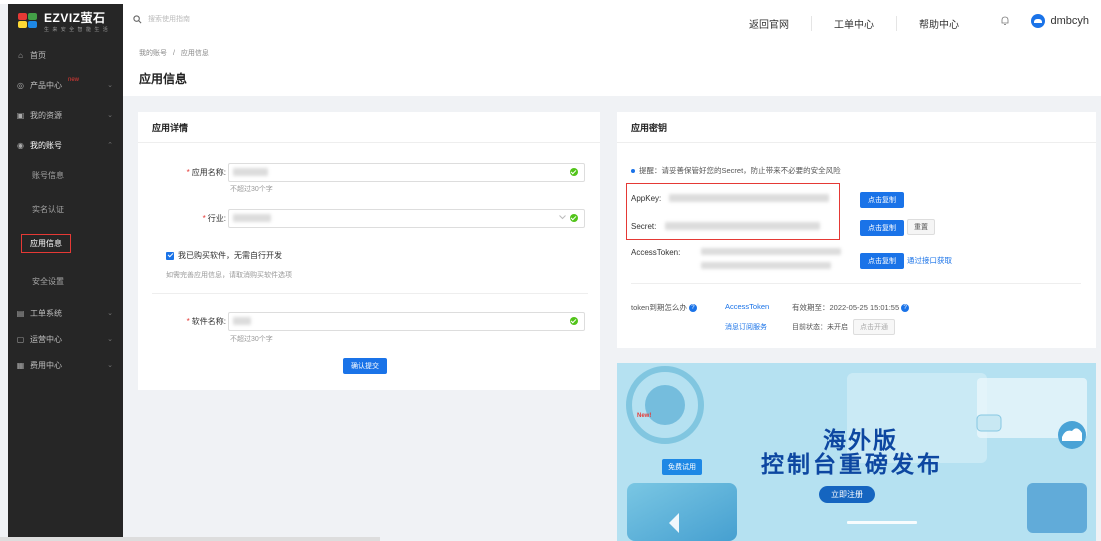  What do you see at coordinates (562, 217) in the screenshot?
I see `chevron-down-icon` at bounding box center [562, 217].